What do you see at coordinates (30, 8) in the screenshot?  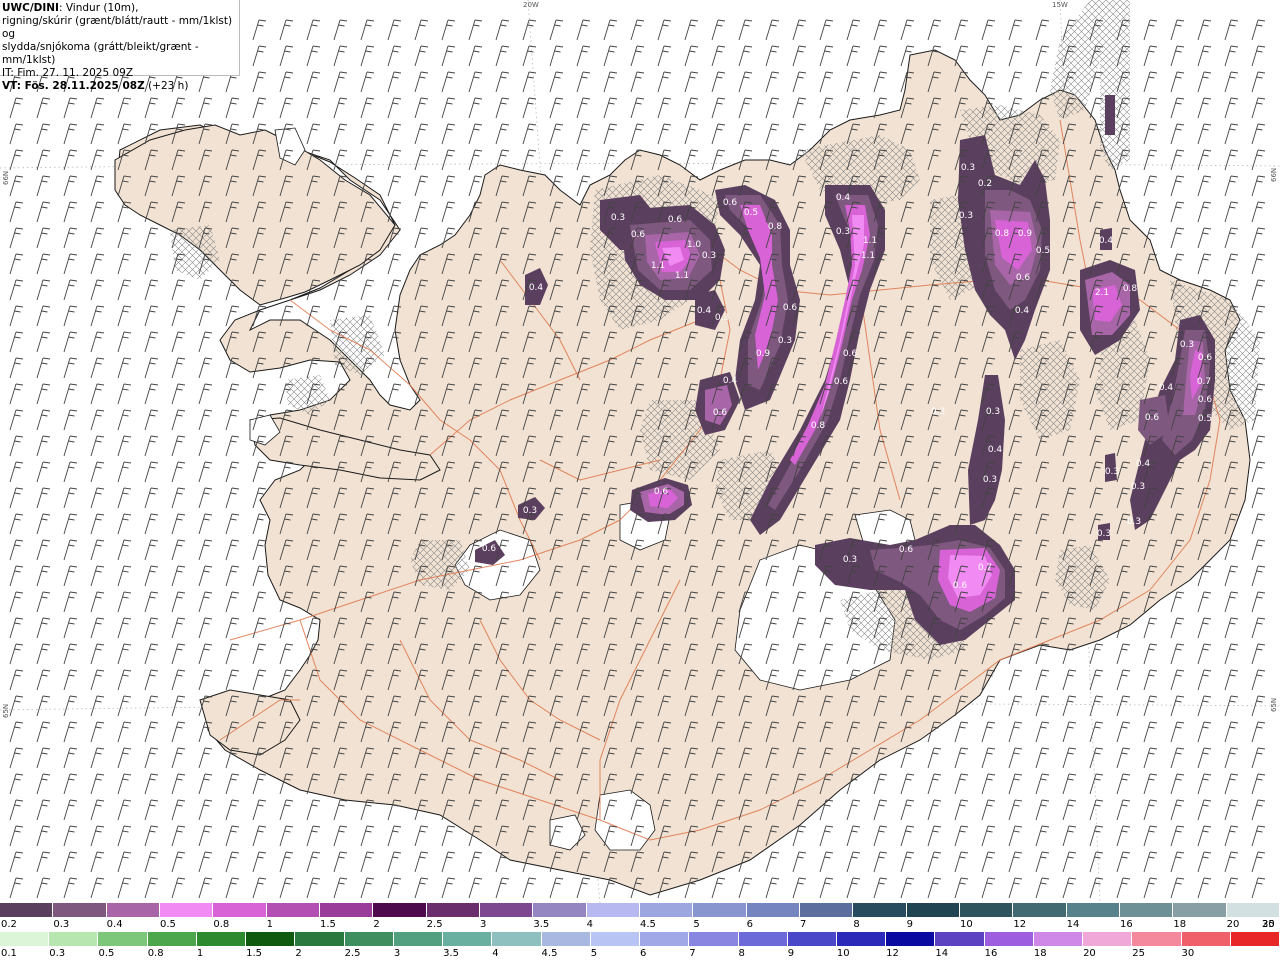 I see `model-name: UWC/DINI` at bounding box center [30, 8].